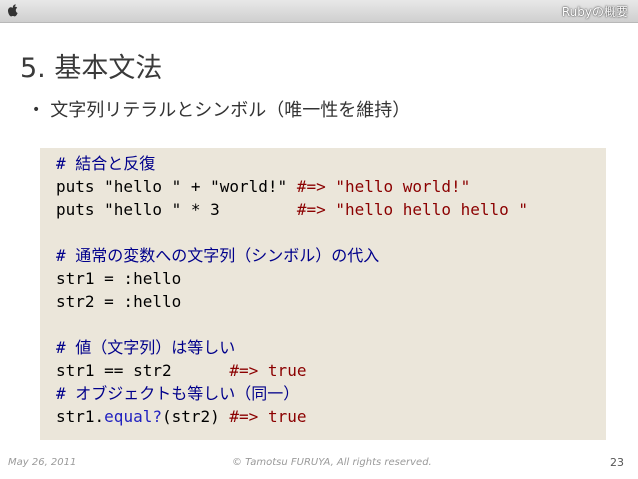 The height and width of the screenshot is (479, 638). What do you see at coordinates (119, 301) in the screenshot?
I see `code-statement: str2 = :hello` at bounding box center [119, 301].